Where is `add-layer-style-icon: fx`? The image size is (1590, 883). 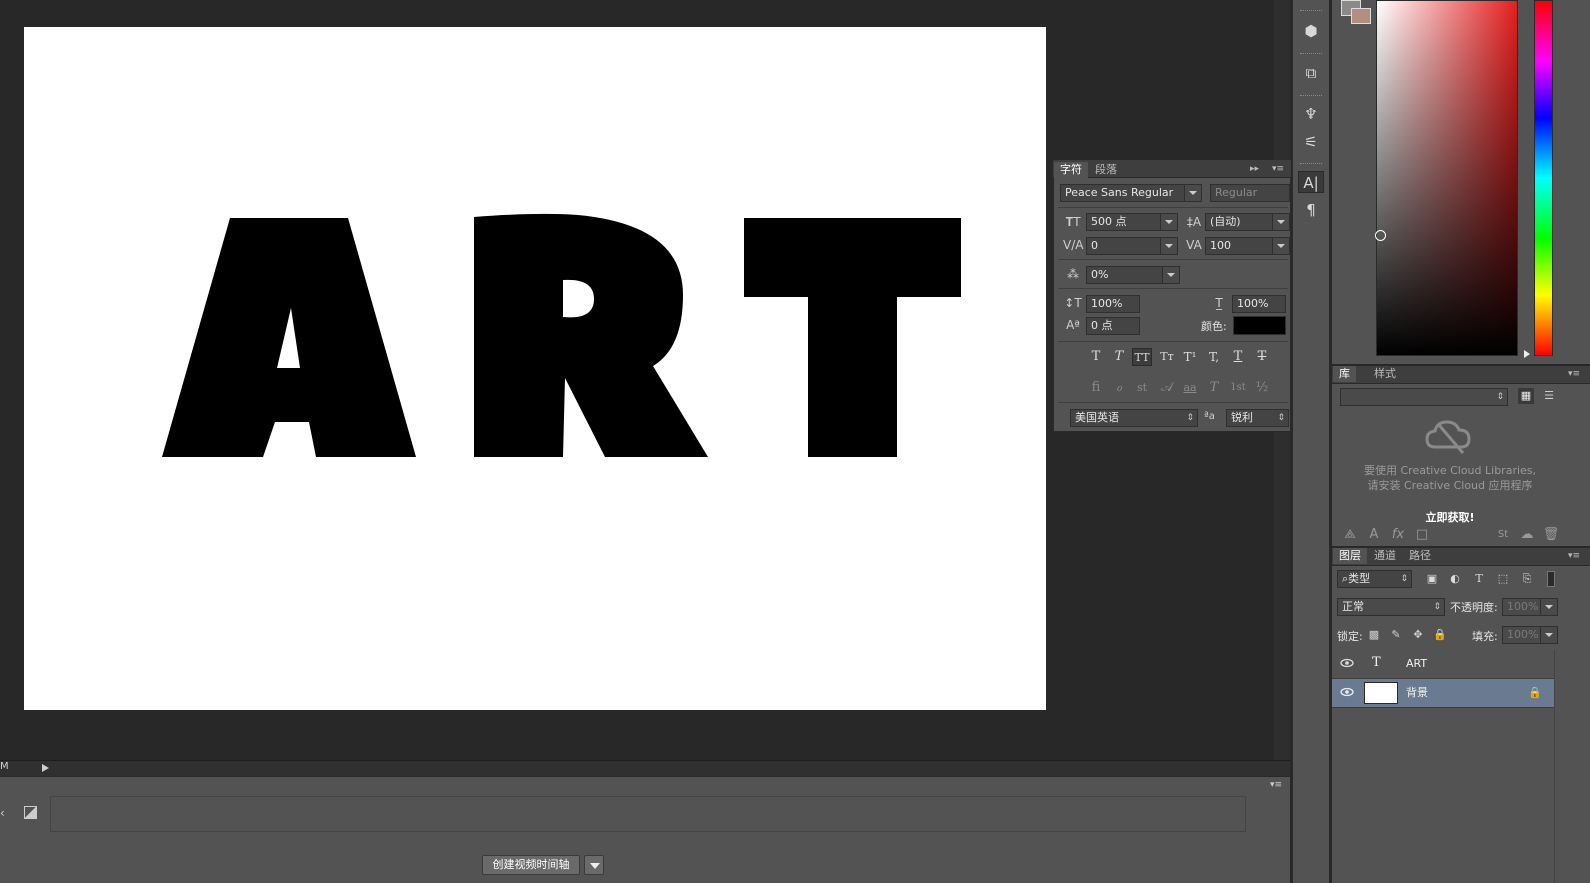
add-layer-style-icon: fx is located at coordinates (1398, 535).